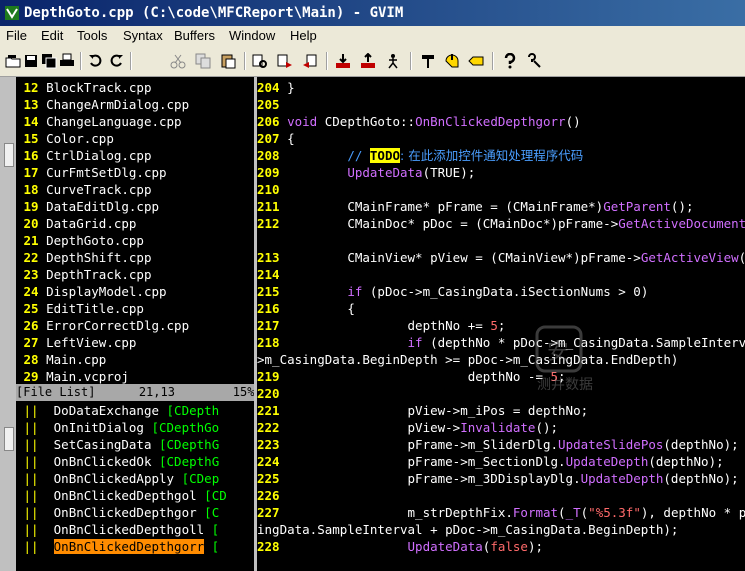  What do you see at coordinates (96, 61) in the screenshot?
I see `undo-icon` at bounding box center [96, 61].